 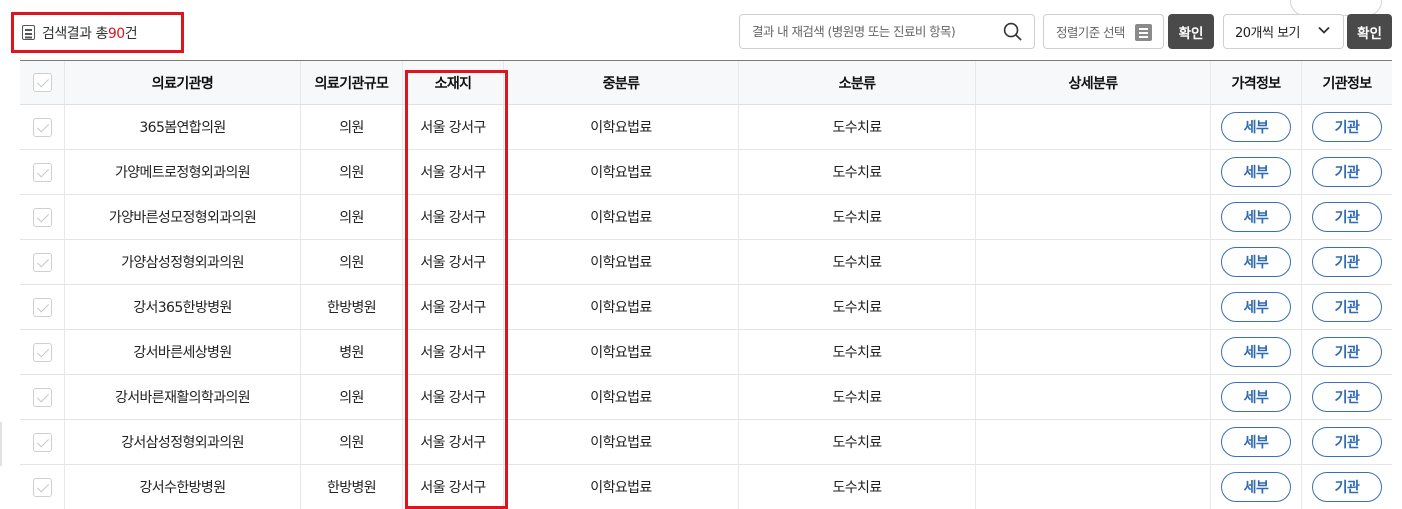 I want to click on search-icon, so click(x=1012, y=31).